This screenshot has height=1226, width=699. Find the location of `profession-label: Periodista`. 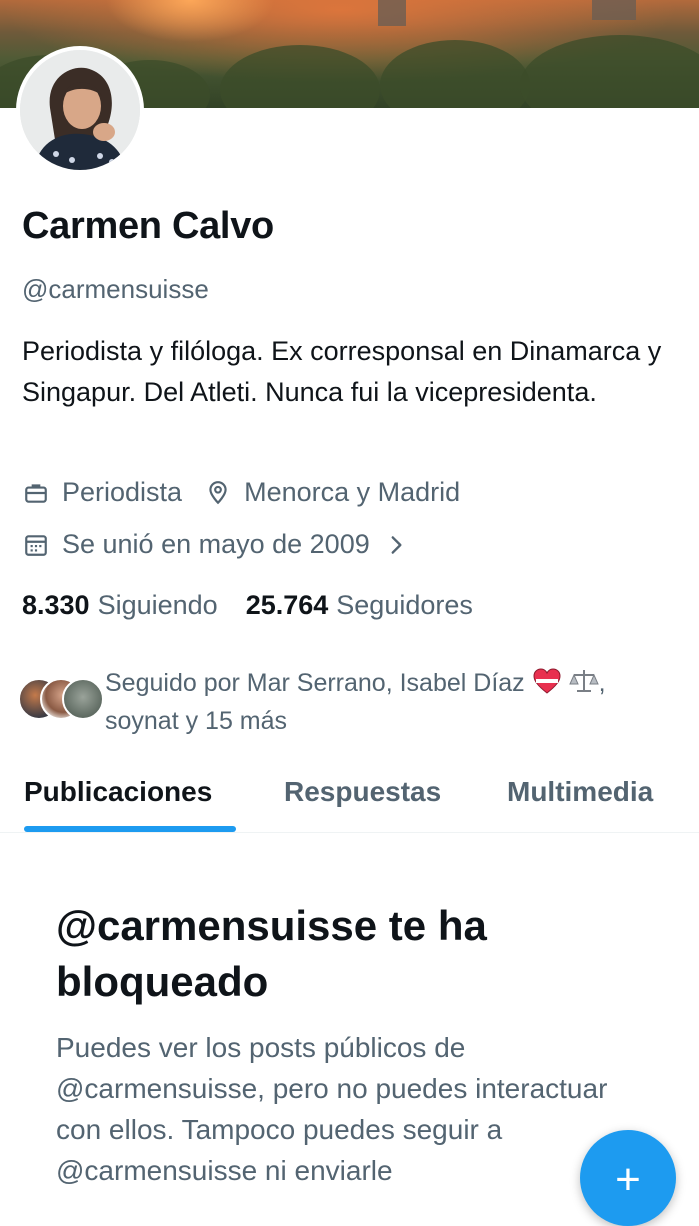

profession-label: Periodista is located at coordinates (122, 492).